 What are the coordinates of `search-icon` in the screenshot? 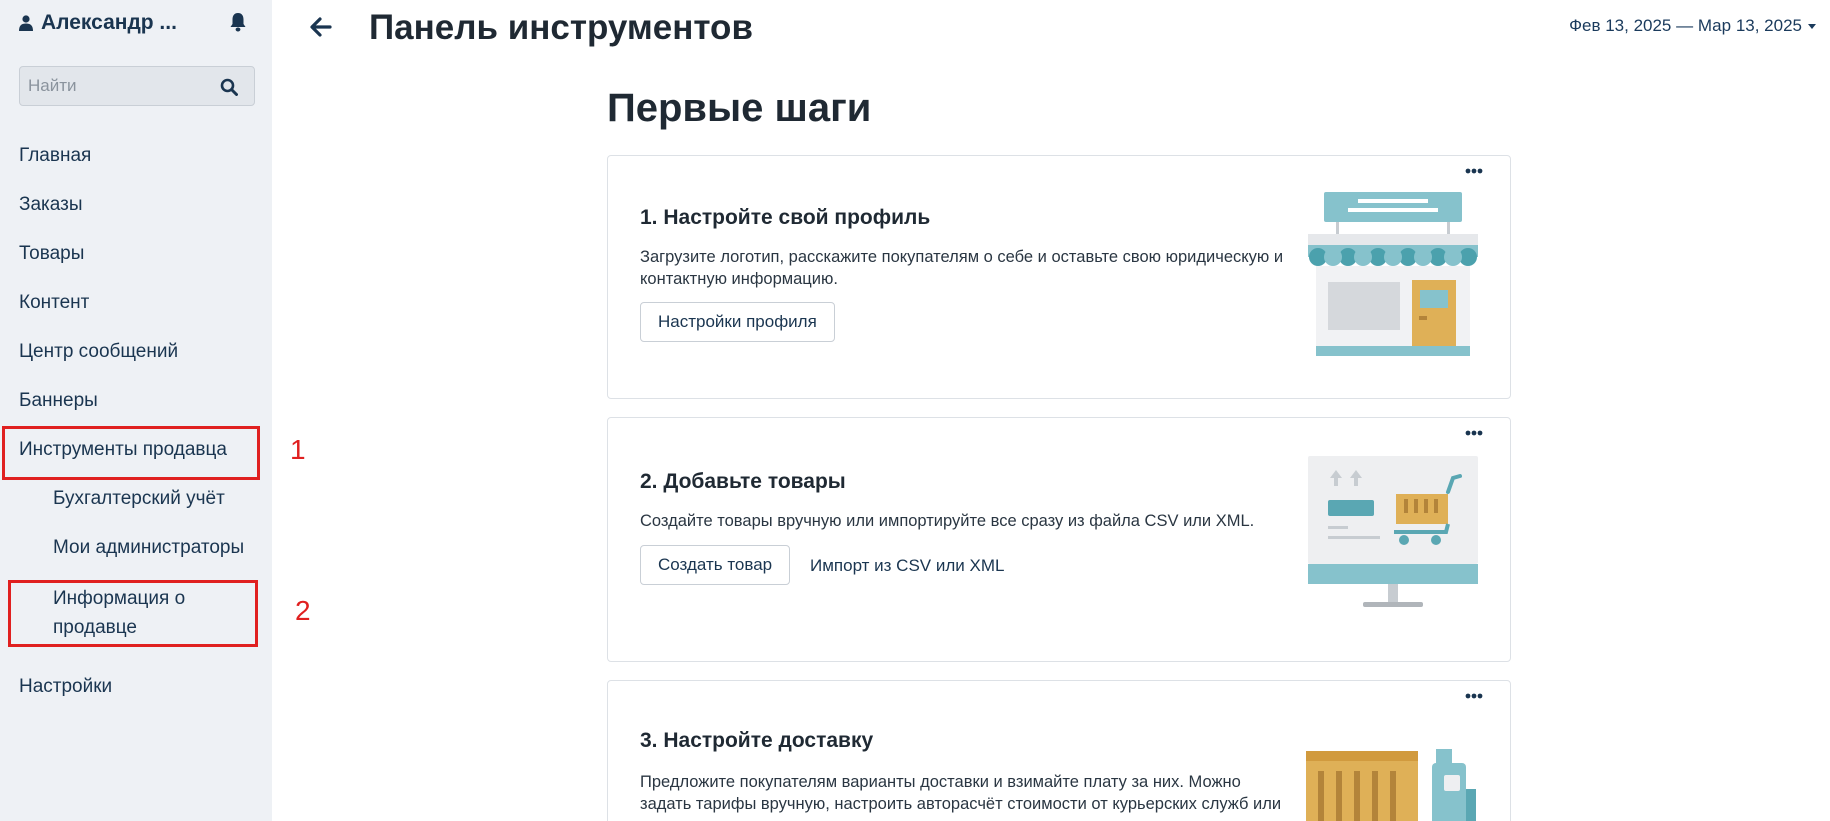 It's located at (229, 87).